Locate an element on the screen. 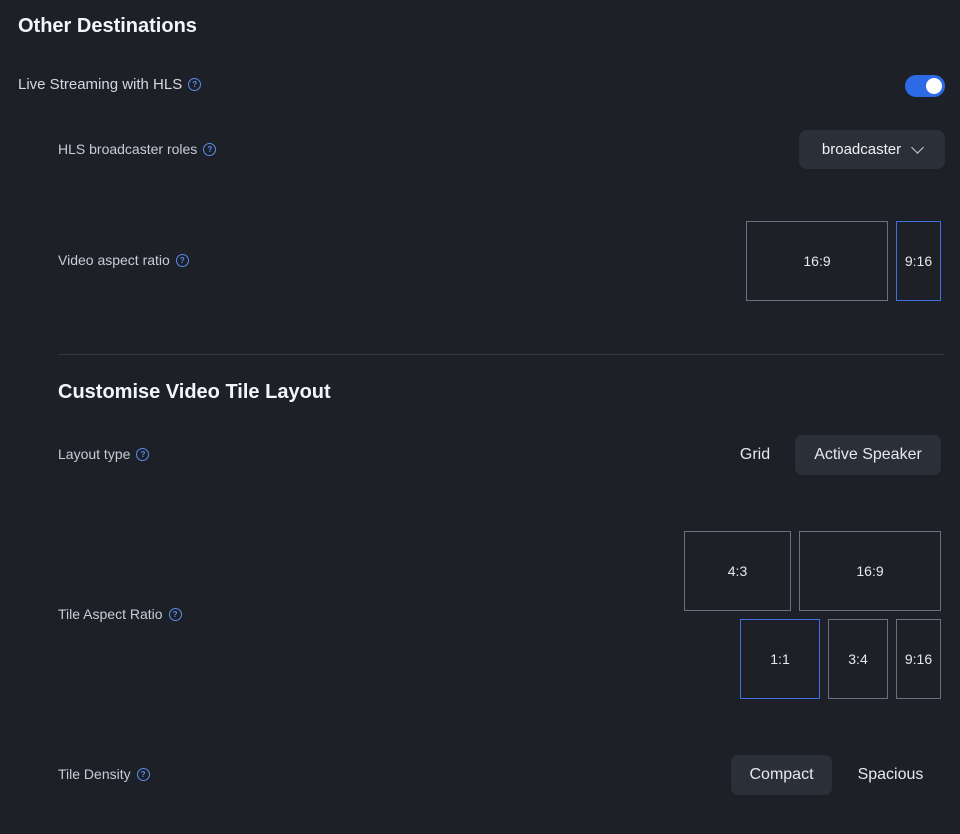  video-aspect-option-9-16: 9:16 is located at coordinates (918, 261).